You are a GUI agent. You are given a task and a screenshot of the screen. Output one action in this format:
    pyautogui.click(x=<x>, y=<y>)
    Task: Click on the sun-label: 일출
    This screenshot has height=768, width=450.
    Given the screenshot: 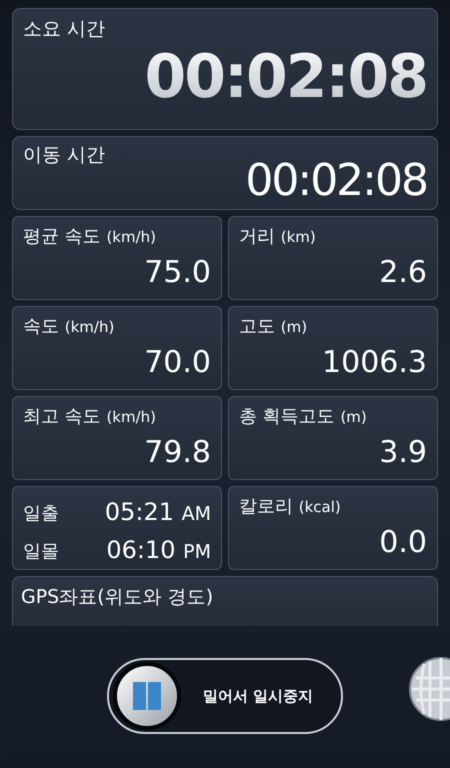 What is the action you would take?
    pyautogui.click(x=41, y=514)
    